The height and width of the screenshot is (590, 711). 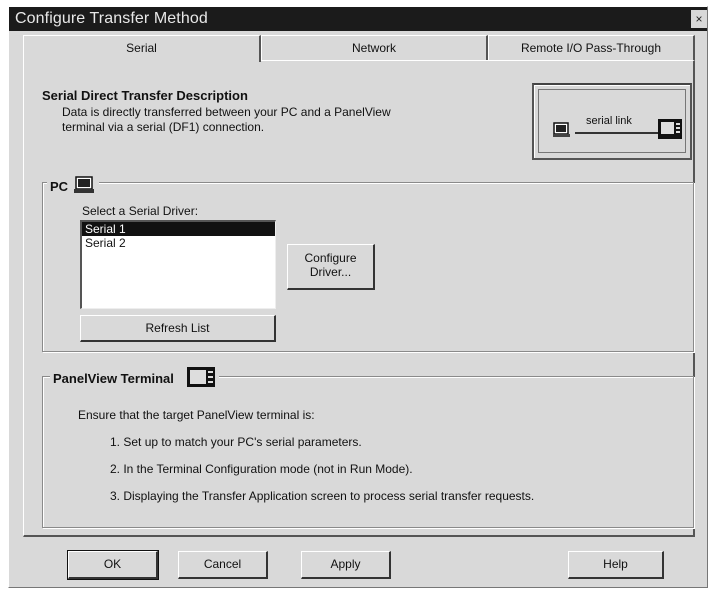 I want to click on tab-serial: Serial, so click(x=142, y=48).